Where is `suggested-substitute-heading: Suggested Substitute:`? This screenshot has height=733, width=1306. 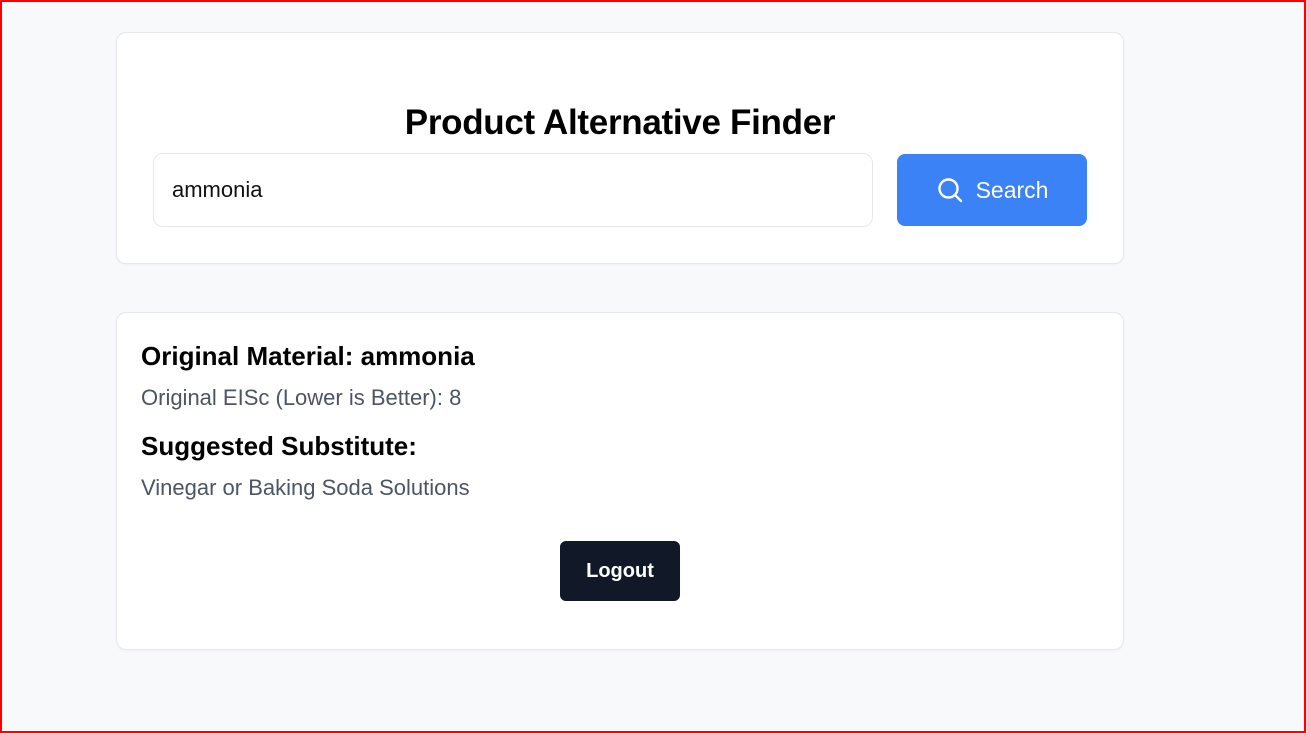 suggested-substitute-heading: Suggested Substitute: is located at coordinates (279, 446).